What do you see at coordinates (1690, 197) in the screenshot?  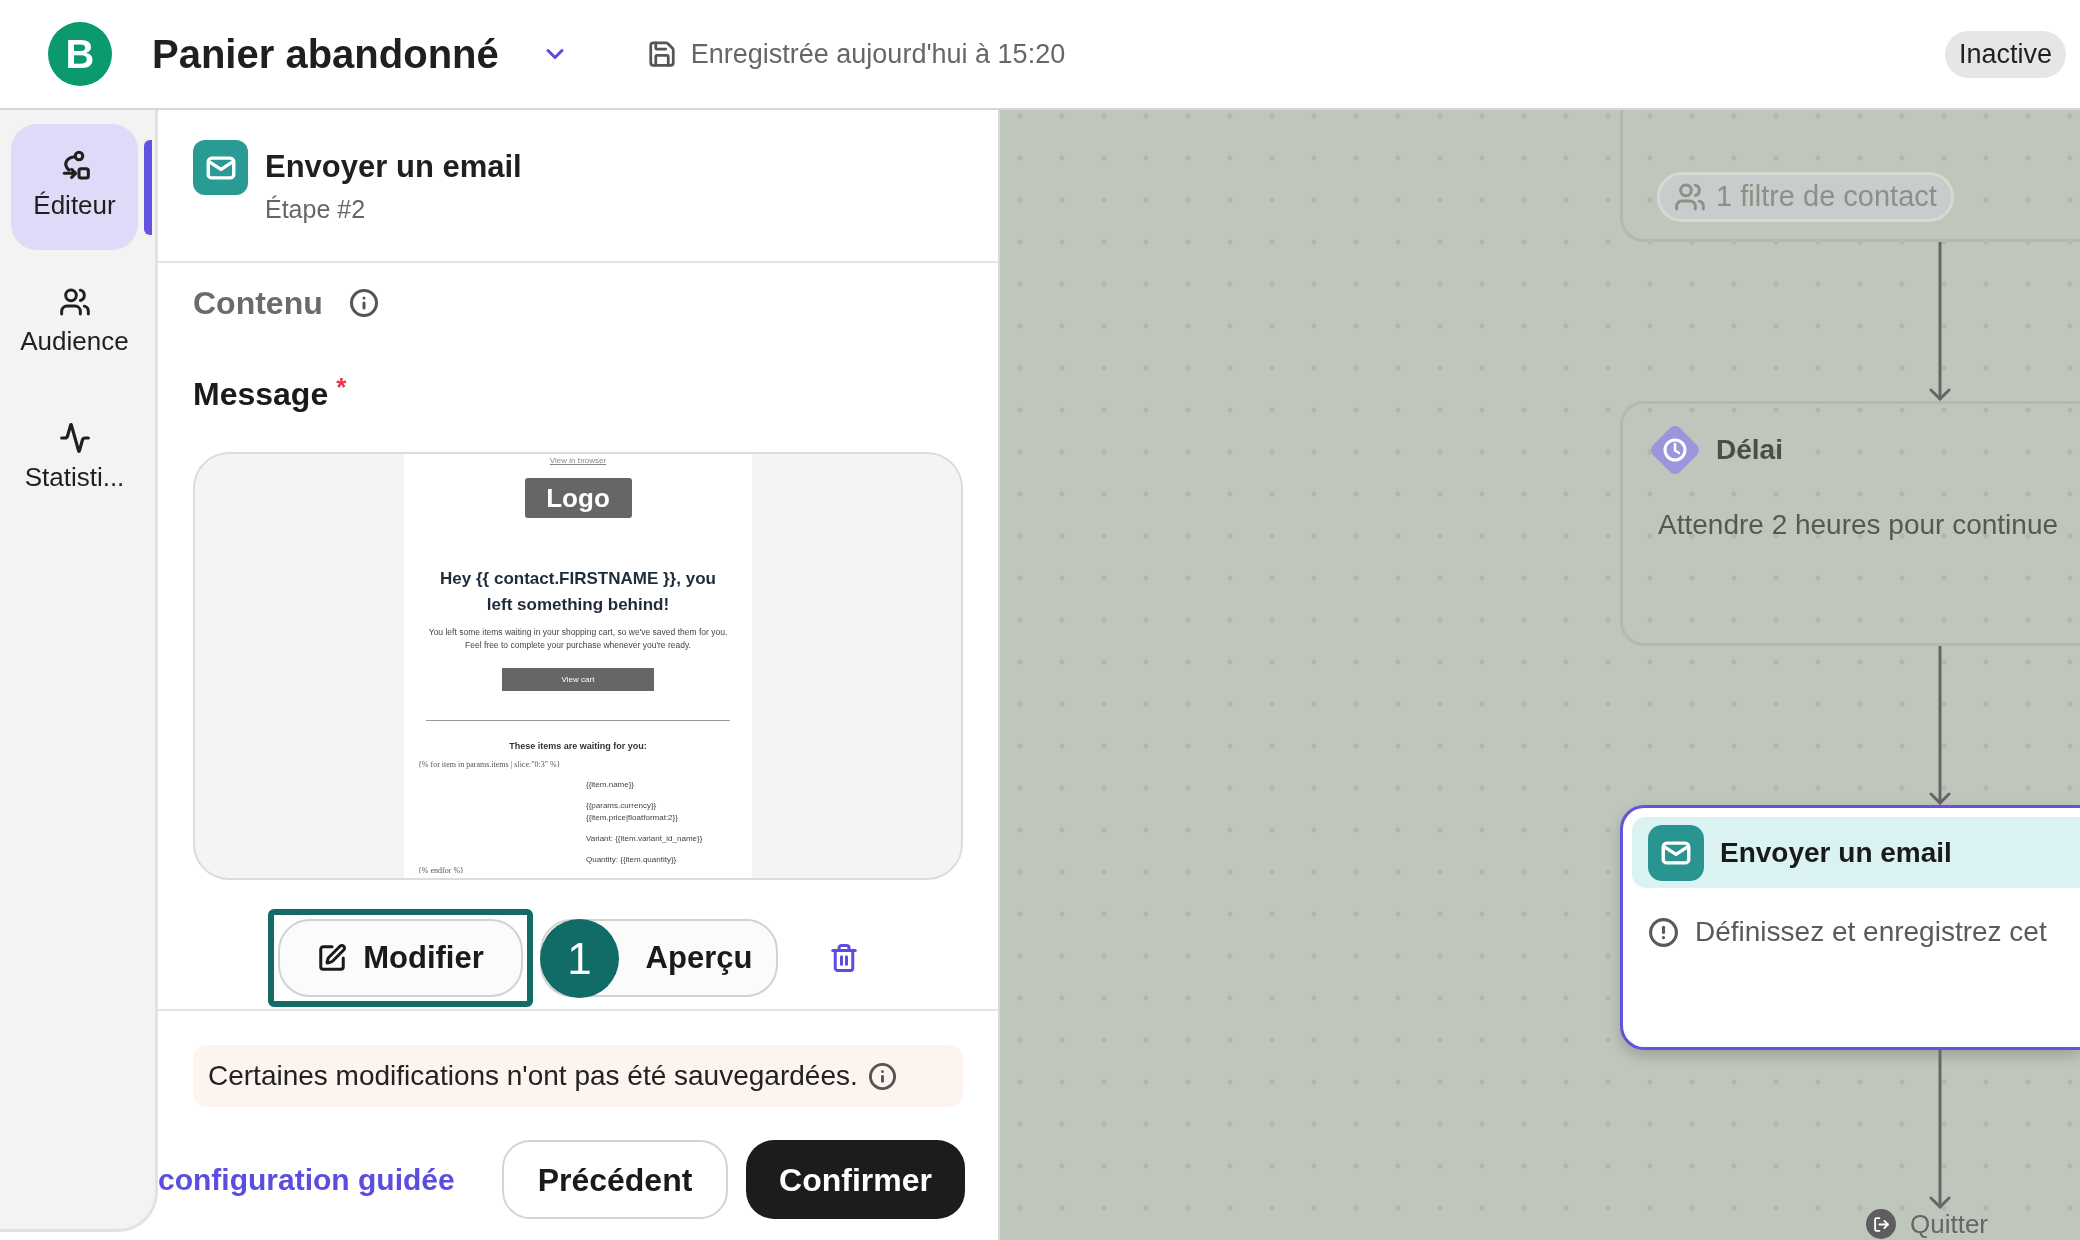 I see `users-icon` at bounding box center [1690, 197].